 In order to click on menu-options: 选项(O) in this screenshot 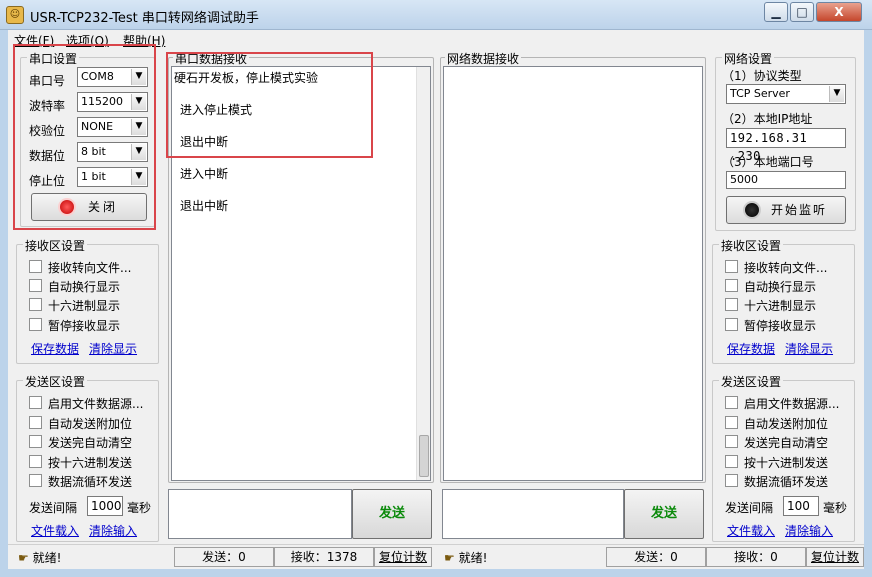, I will do `click(87, 40)`.